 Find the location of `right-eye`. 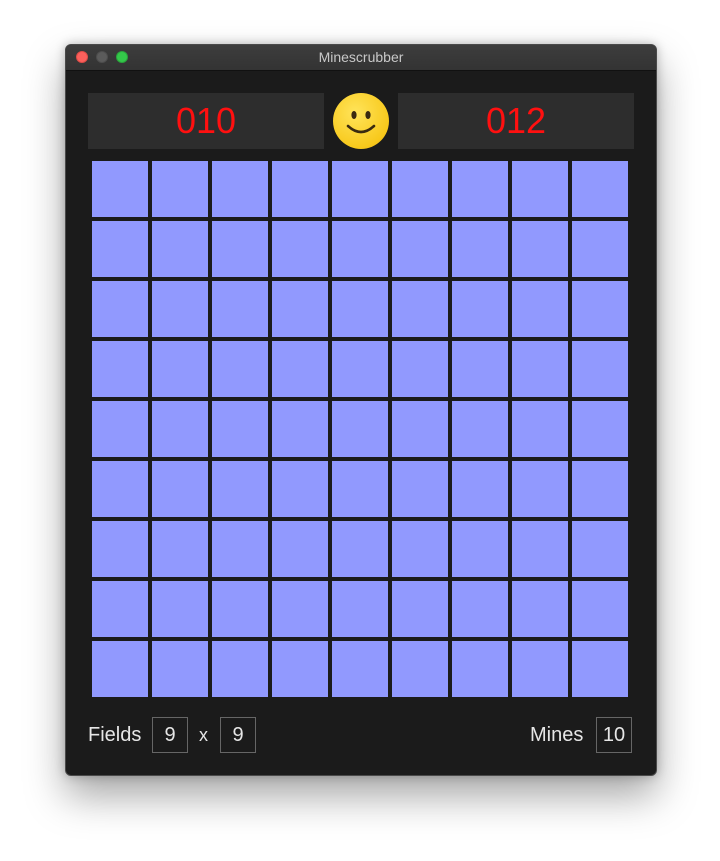

right-eye is located at coordinates (368, 115).